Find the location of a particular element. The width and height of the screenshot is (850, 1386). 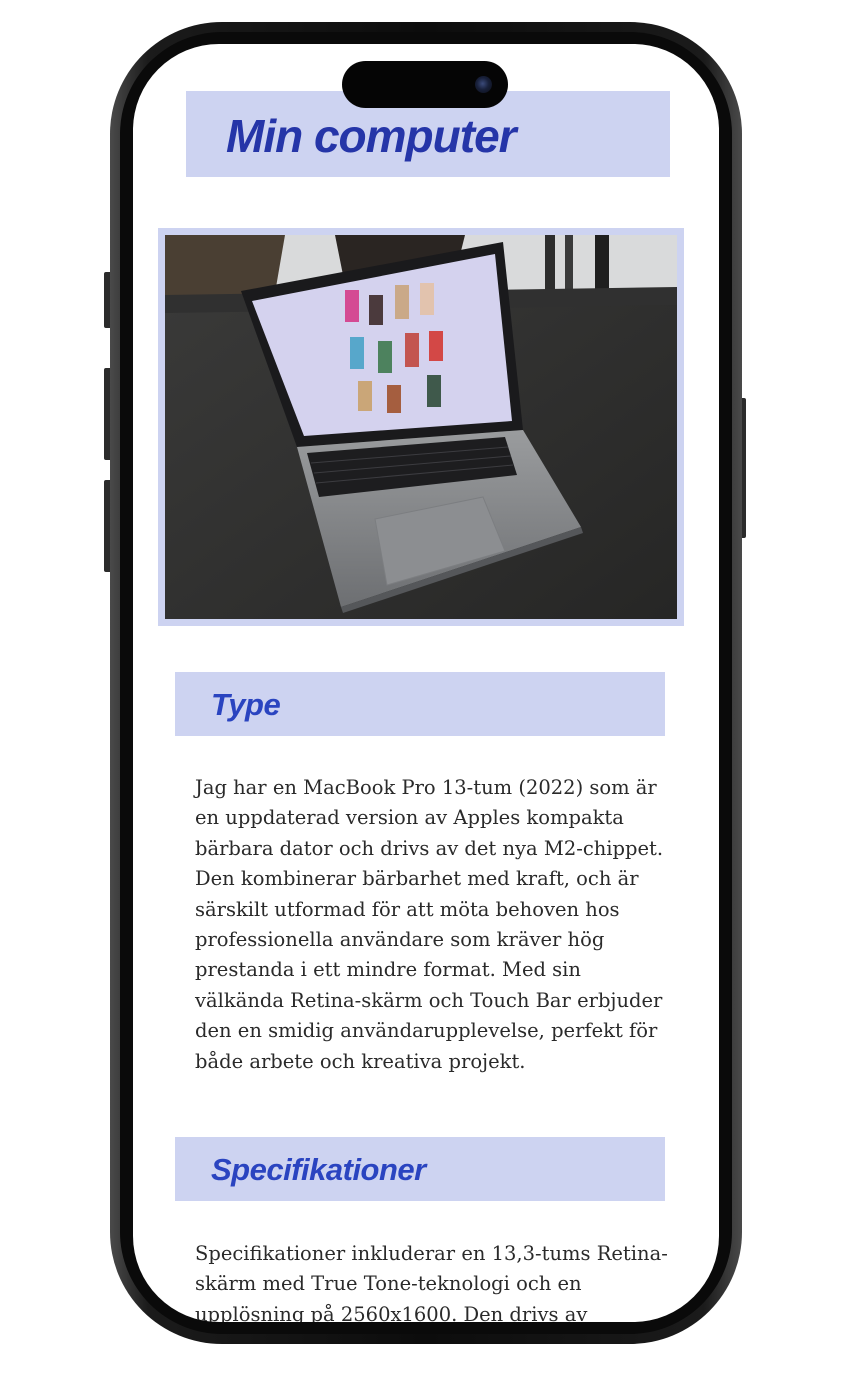

camera-icon is located at coordinates (483, 84).